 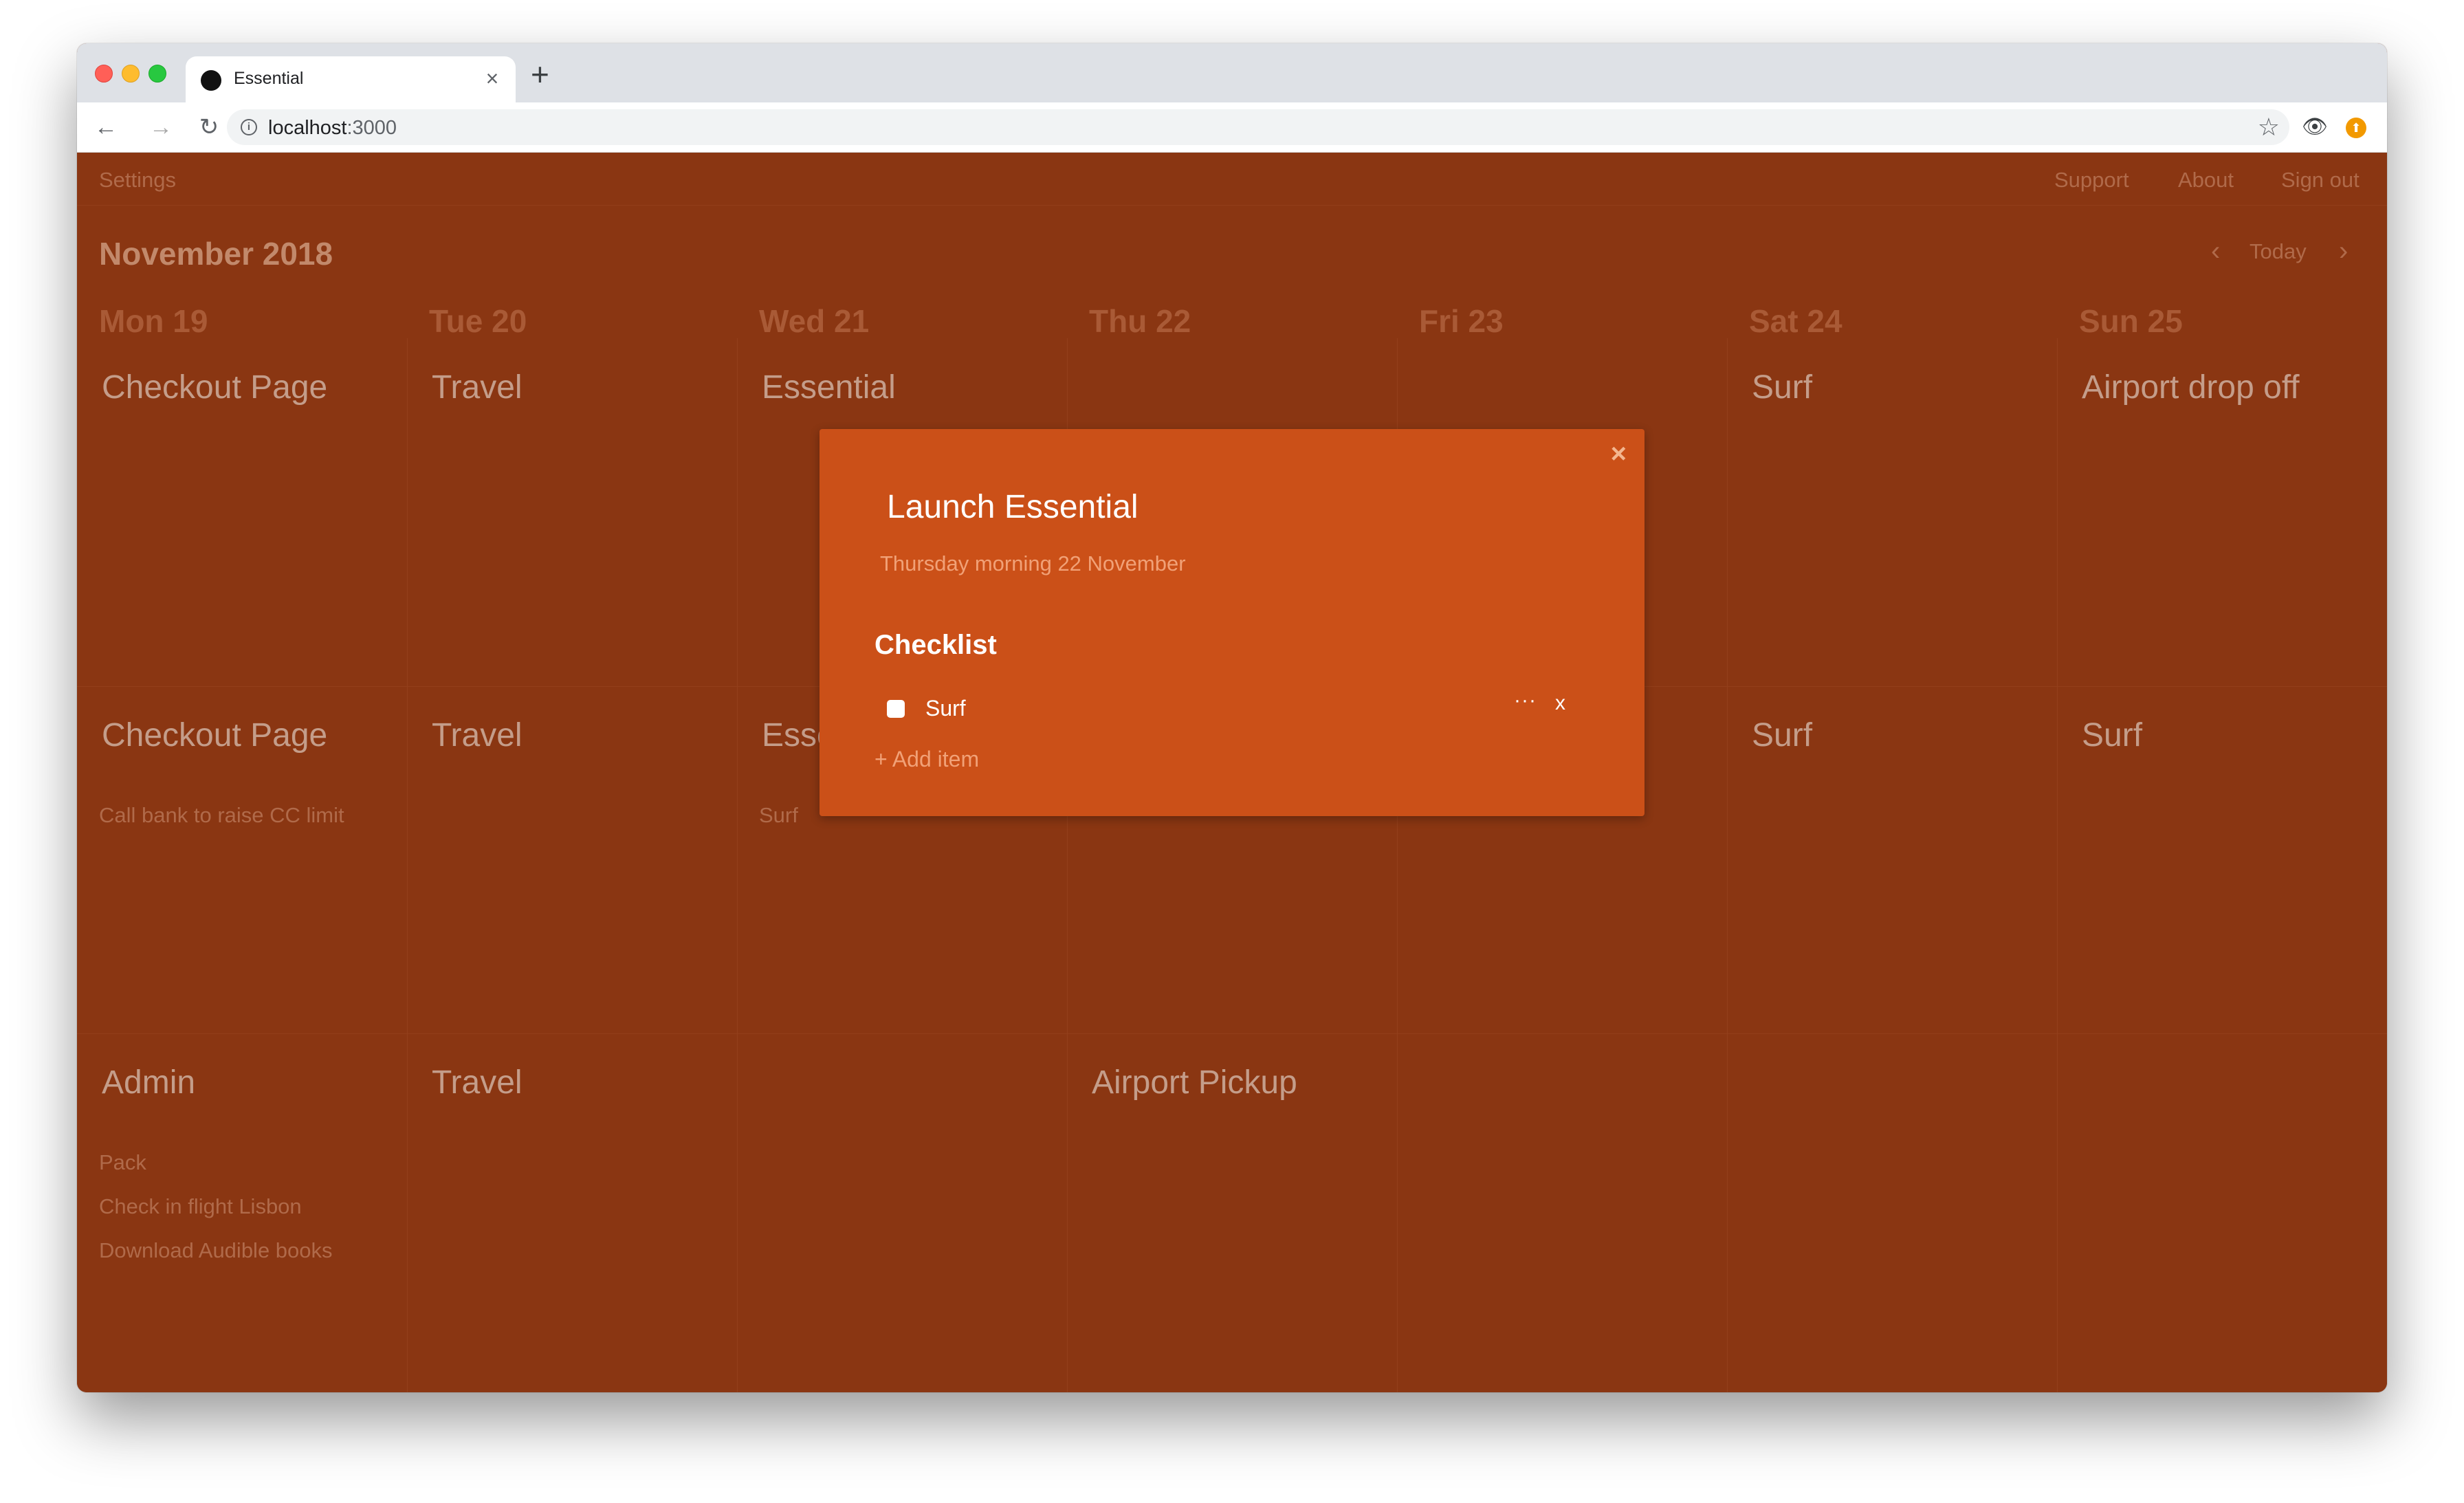 I want to click on task-item: Surf, so click(x=779, y=815).